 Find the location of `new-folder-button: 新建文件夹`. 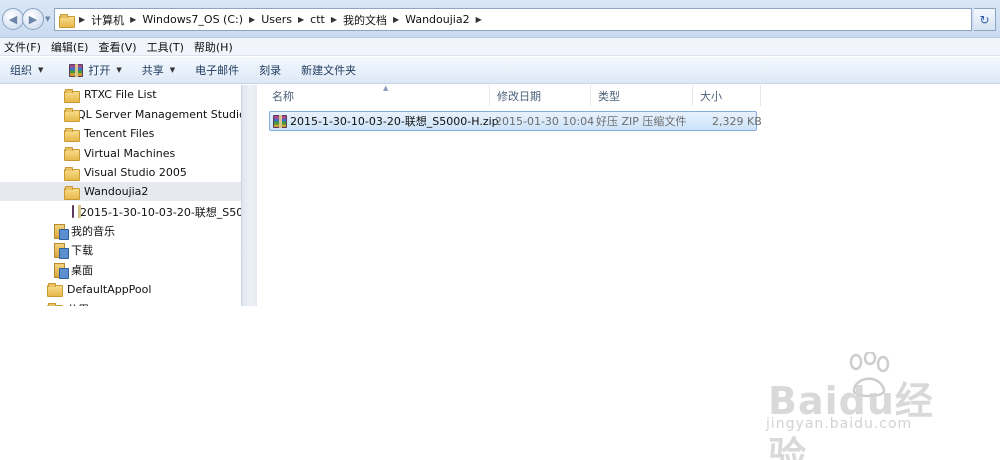

new-folder-button: 新建文件夹 is located at coordinates (328, 70).